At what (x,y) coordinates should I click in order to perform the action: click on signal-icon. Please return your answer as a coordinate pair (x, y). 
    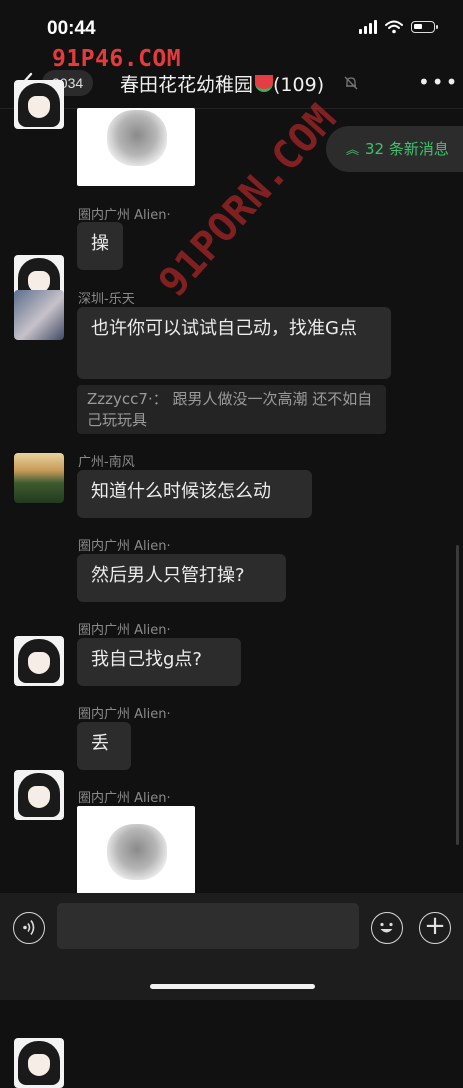
    Looking at the image, I should click on (368, 27).